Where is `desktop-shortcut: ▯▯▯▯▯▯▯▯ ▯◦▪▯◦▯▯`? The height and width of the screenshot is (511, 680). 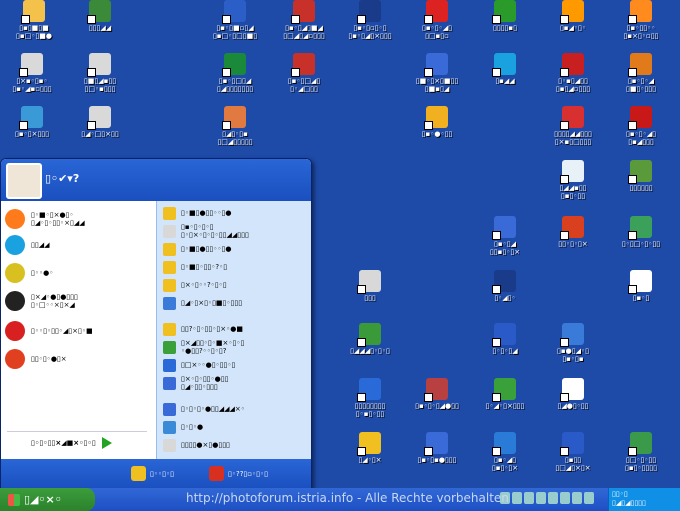
desktop-shortcut: ▯▯▯▯▯▯▯▯ ▯◦▪▯◦▯▯ is located at coordinates (370, 398).